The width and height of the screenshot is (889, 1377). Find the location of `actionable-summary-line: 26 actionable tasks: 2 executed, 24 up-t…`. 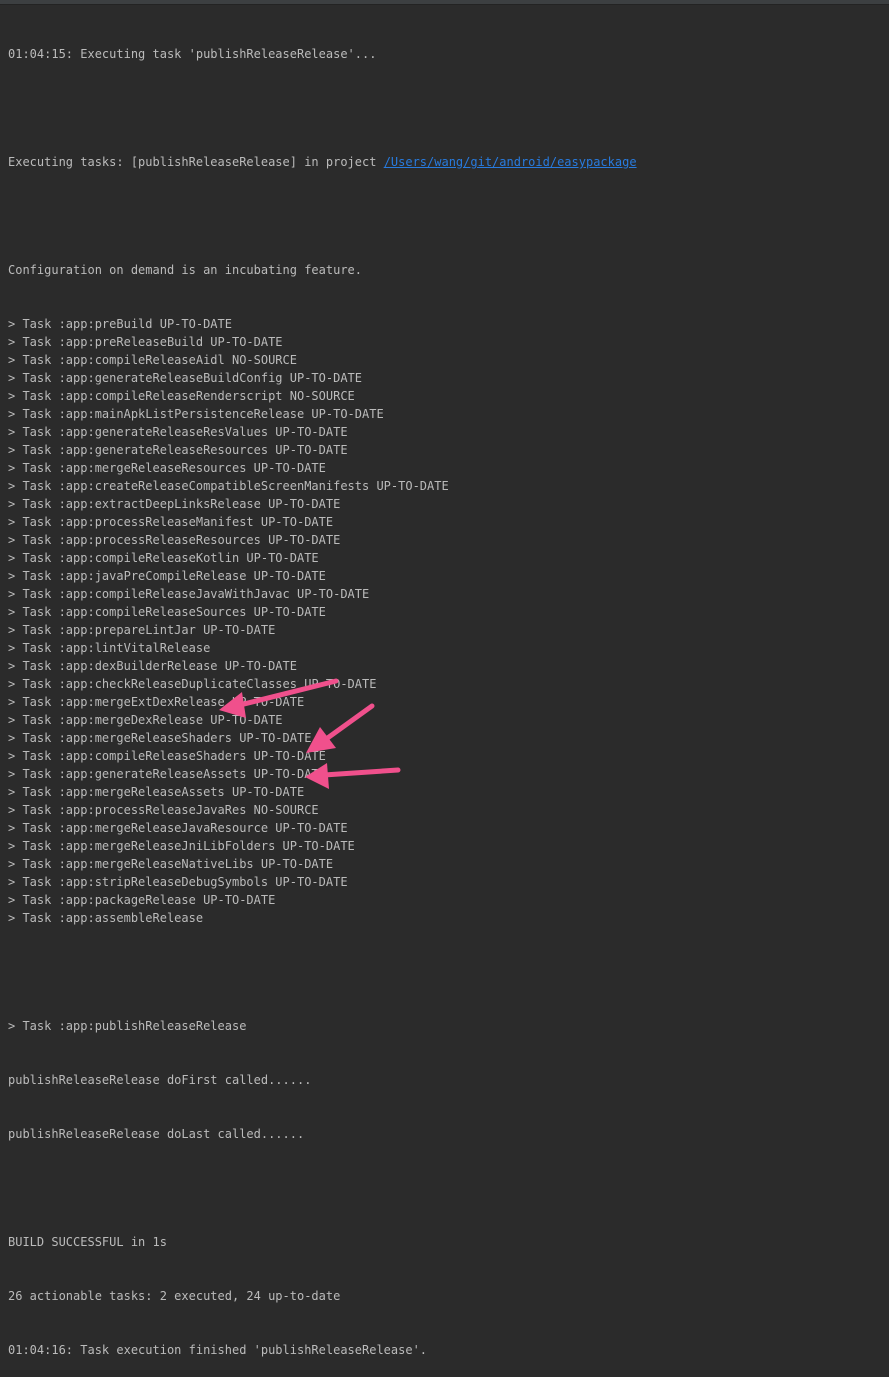

actionable-summary-line: 26 actionable tasks: 2 executed, 24 up-t… is located at coordinates (174, 1296).